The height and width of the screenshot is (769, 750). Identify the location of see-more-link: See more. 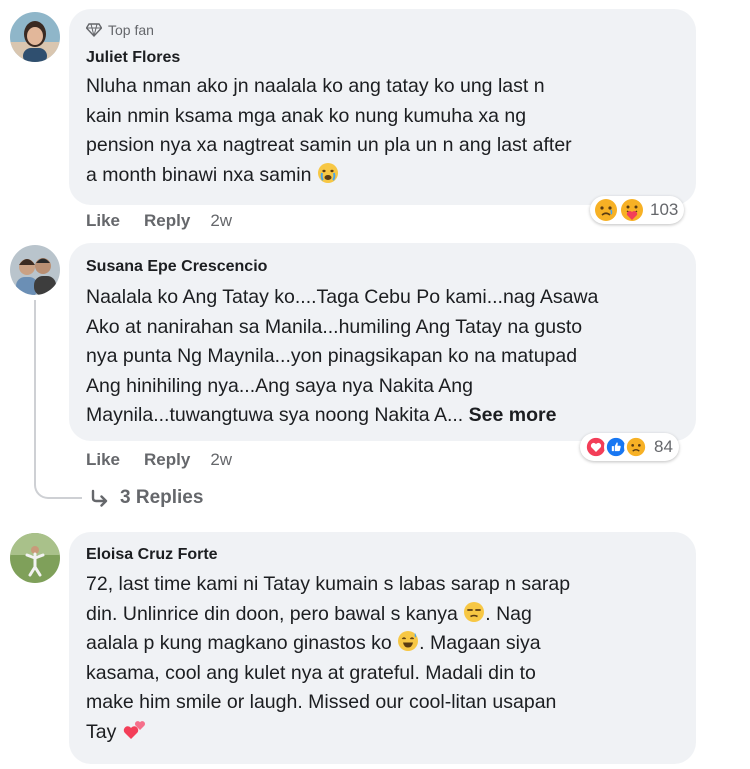
(513, 415).